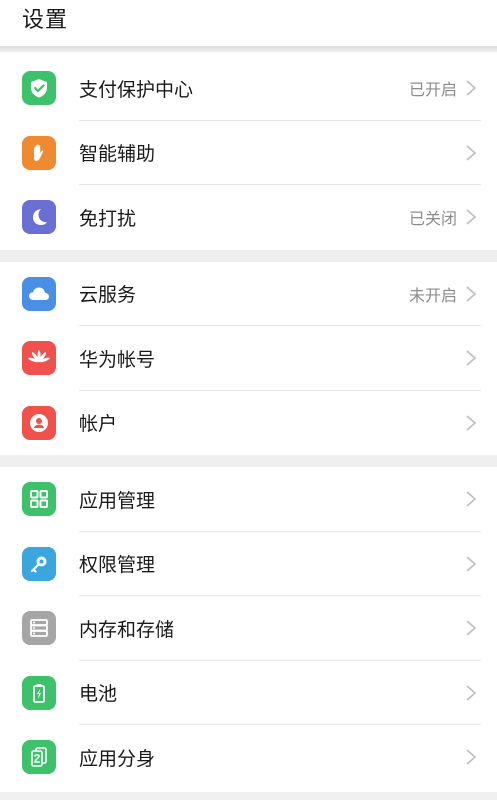  Describe the element at coordinates (39, 563) in the screenshot. I see `key-icon` at that location.